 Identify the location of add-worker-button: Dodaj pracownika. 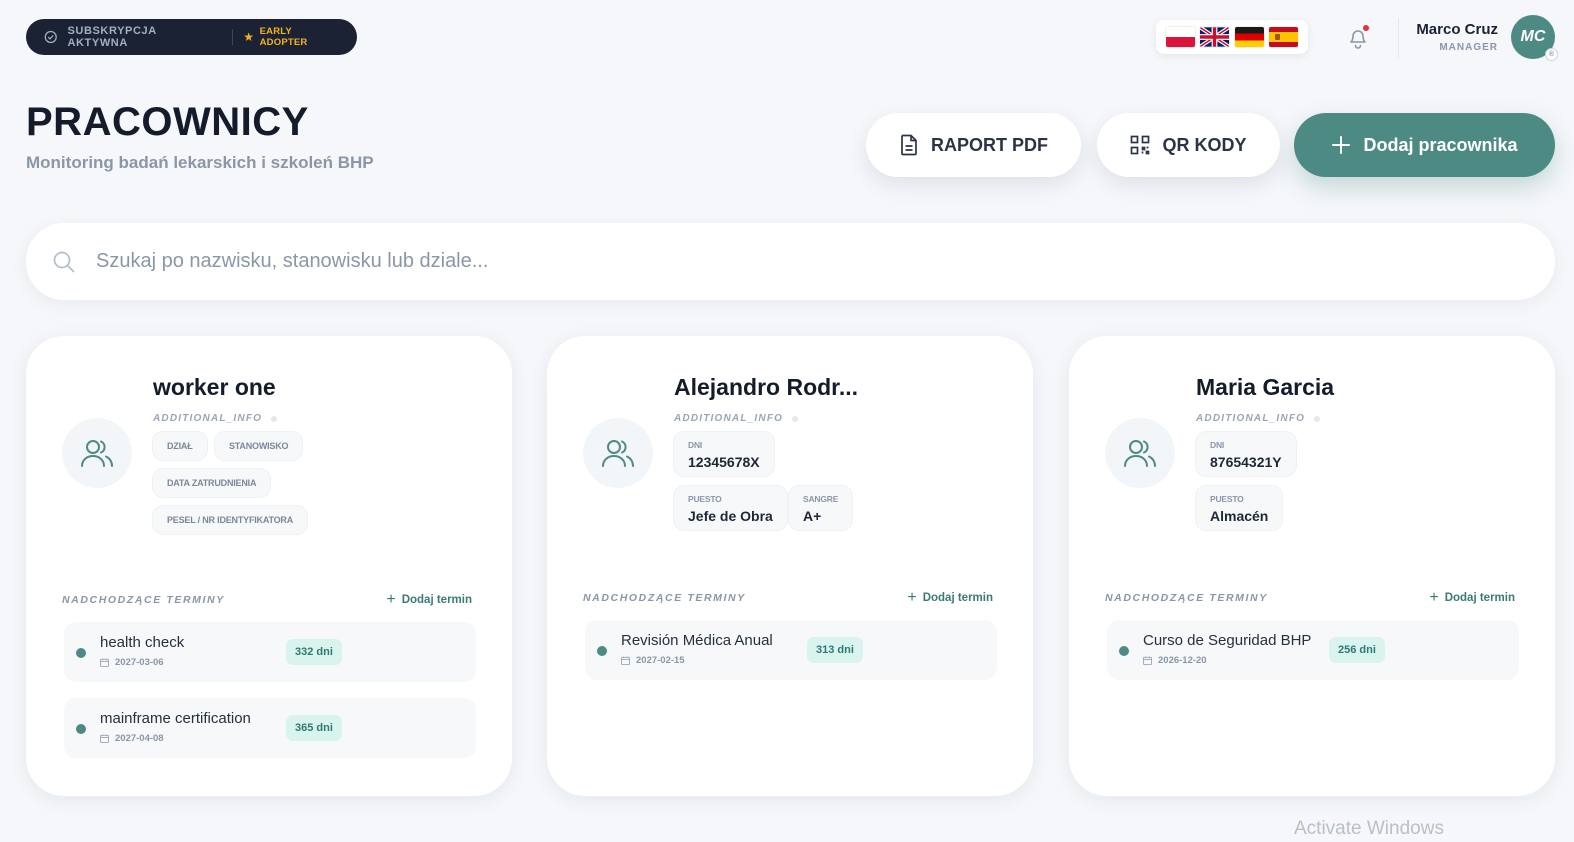
(1424, 145).